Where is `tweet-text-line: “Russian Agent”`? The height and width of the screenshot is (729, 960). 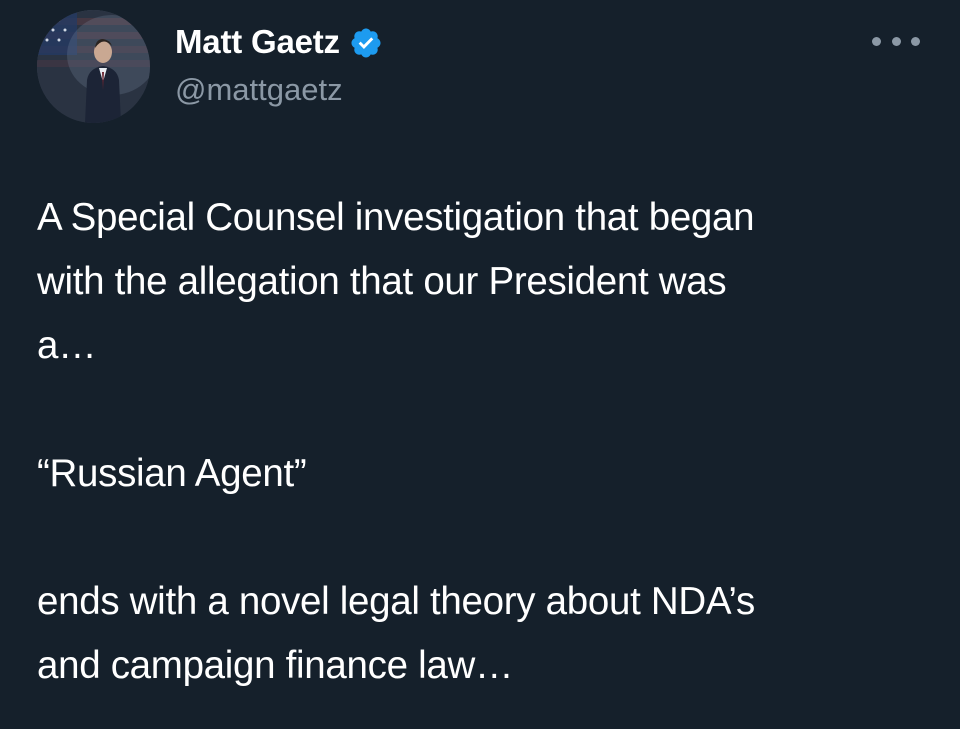 tweet-text-line: “Russian Agent” is located at coordinates (172, 473).